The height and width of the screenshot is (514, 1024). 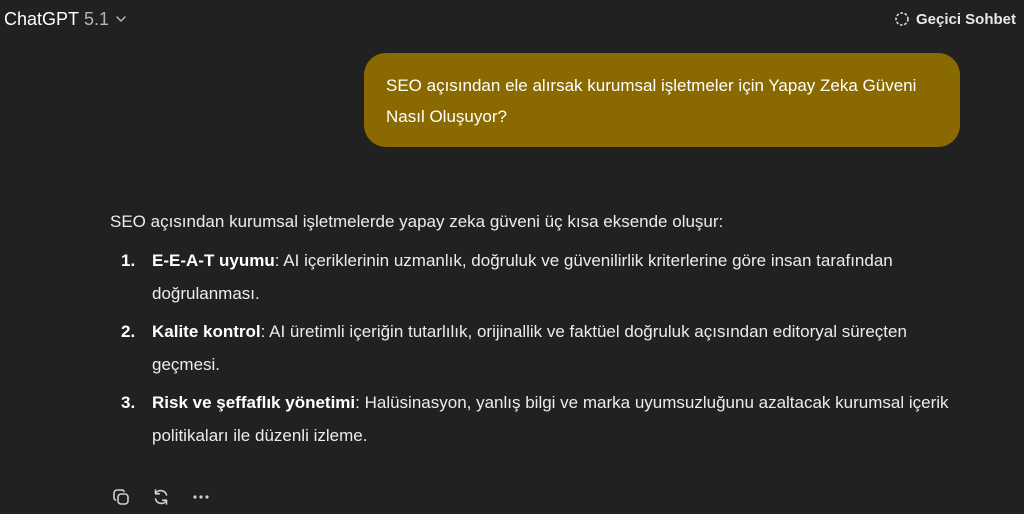 I want to click on copy-button, so click(x=121, y=497).